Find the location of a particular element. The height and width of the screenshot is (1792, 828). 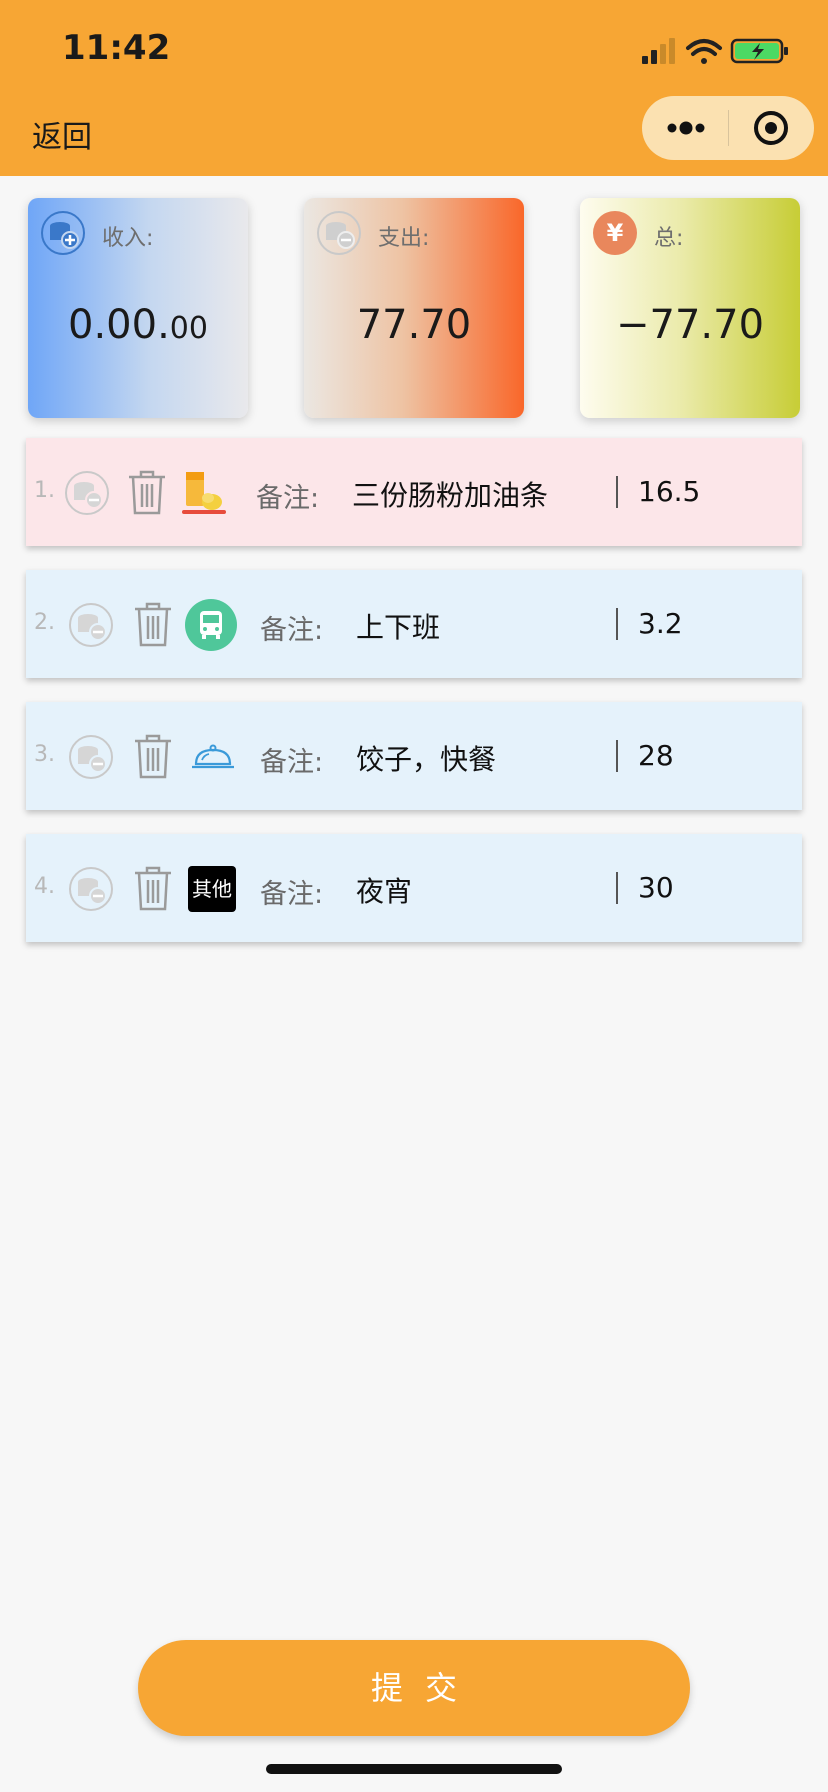

status-icons is located at coordinates (715, 51).